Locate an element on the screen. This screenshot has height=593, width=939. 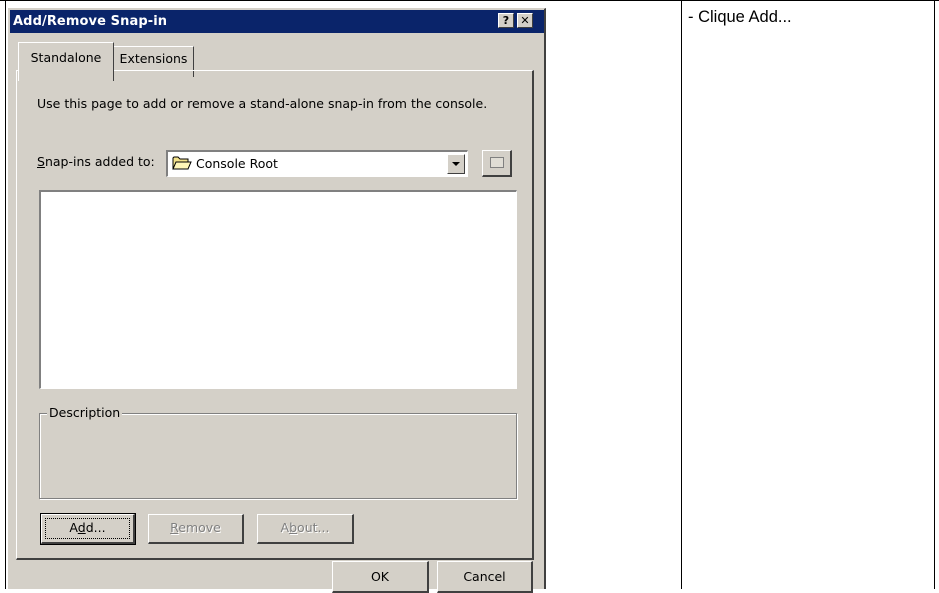
remove-button: Remove is located at coordinates (196, 529).